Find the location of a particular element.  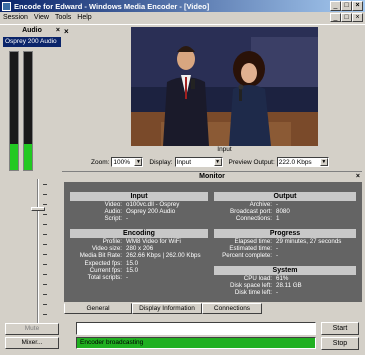

tab-general: General is located at coordinates (98, 308).